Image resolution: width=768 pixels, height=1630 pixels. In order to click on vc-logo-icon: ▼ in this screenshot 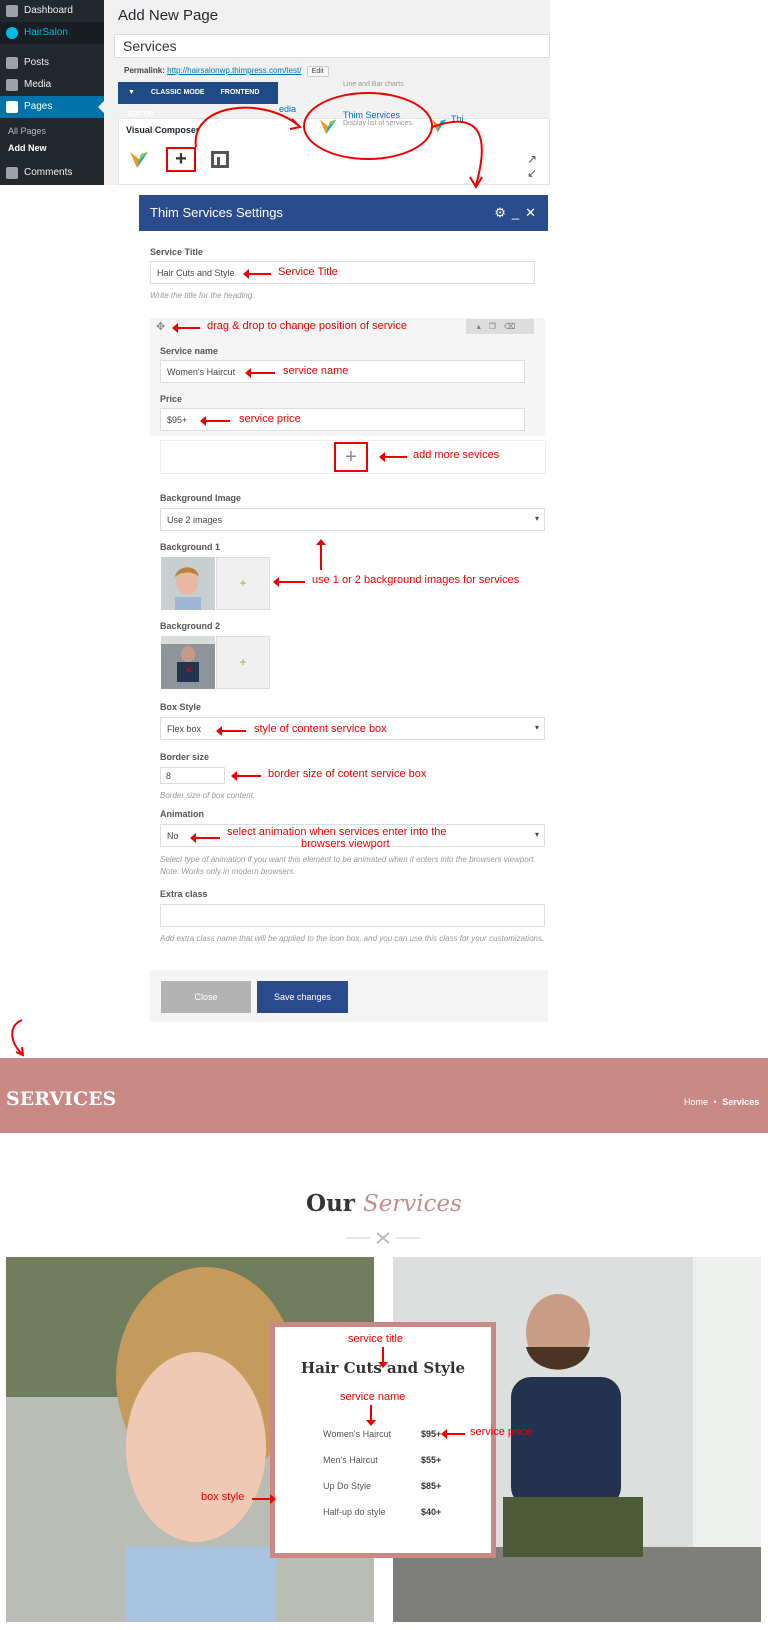, I will do `click(131, 92)`.